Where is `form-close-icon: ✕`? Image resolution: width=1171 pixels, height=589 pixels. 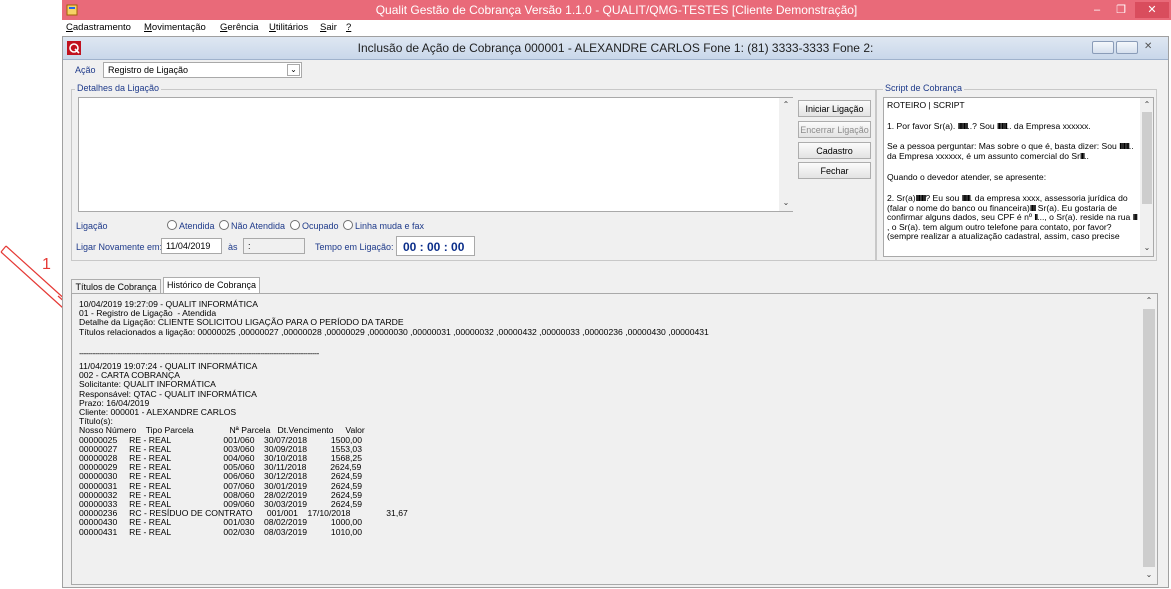
form-close-icon: ✕ is located at coordinates (1148, 46).